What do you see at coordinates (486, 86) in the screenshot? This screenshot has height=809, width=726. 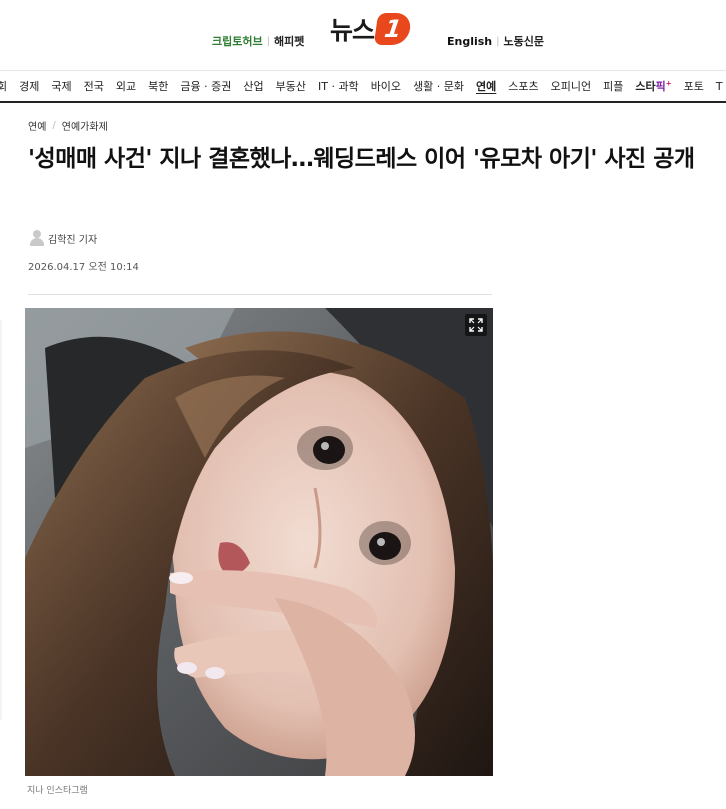 I see `nav-item: 연예` at bounding box center [486, 86].